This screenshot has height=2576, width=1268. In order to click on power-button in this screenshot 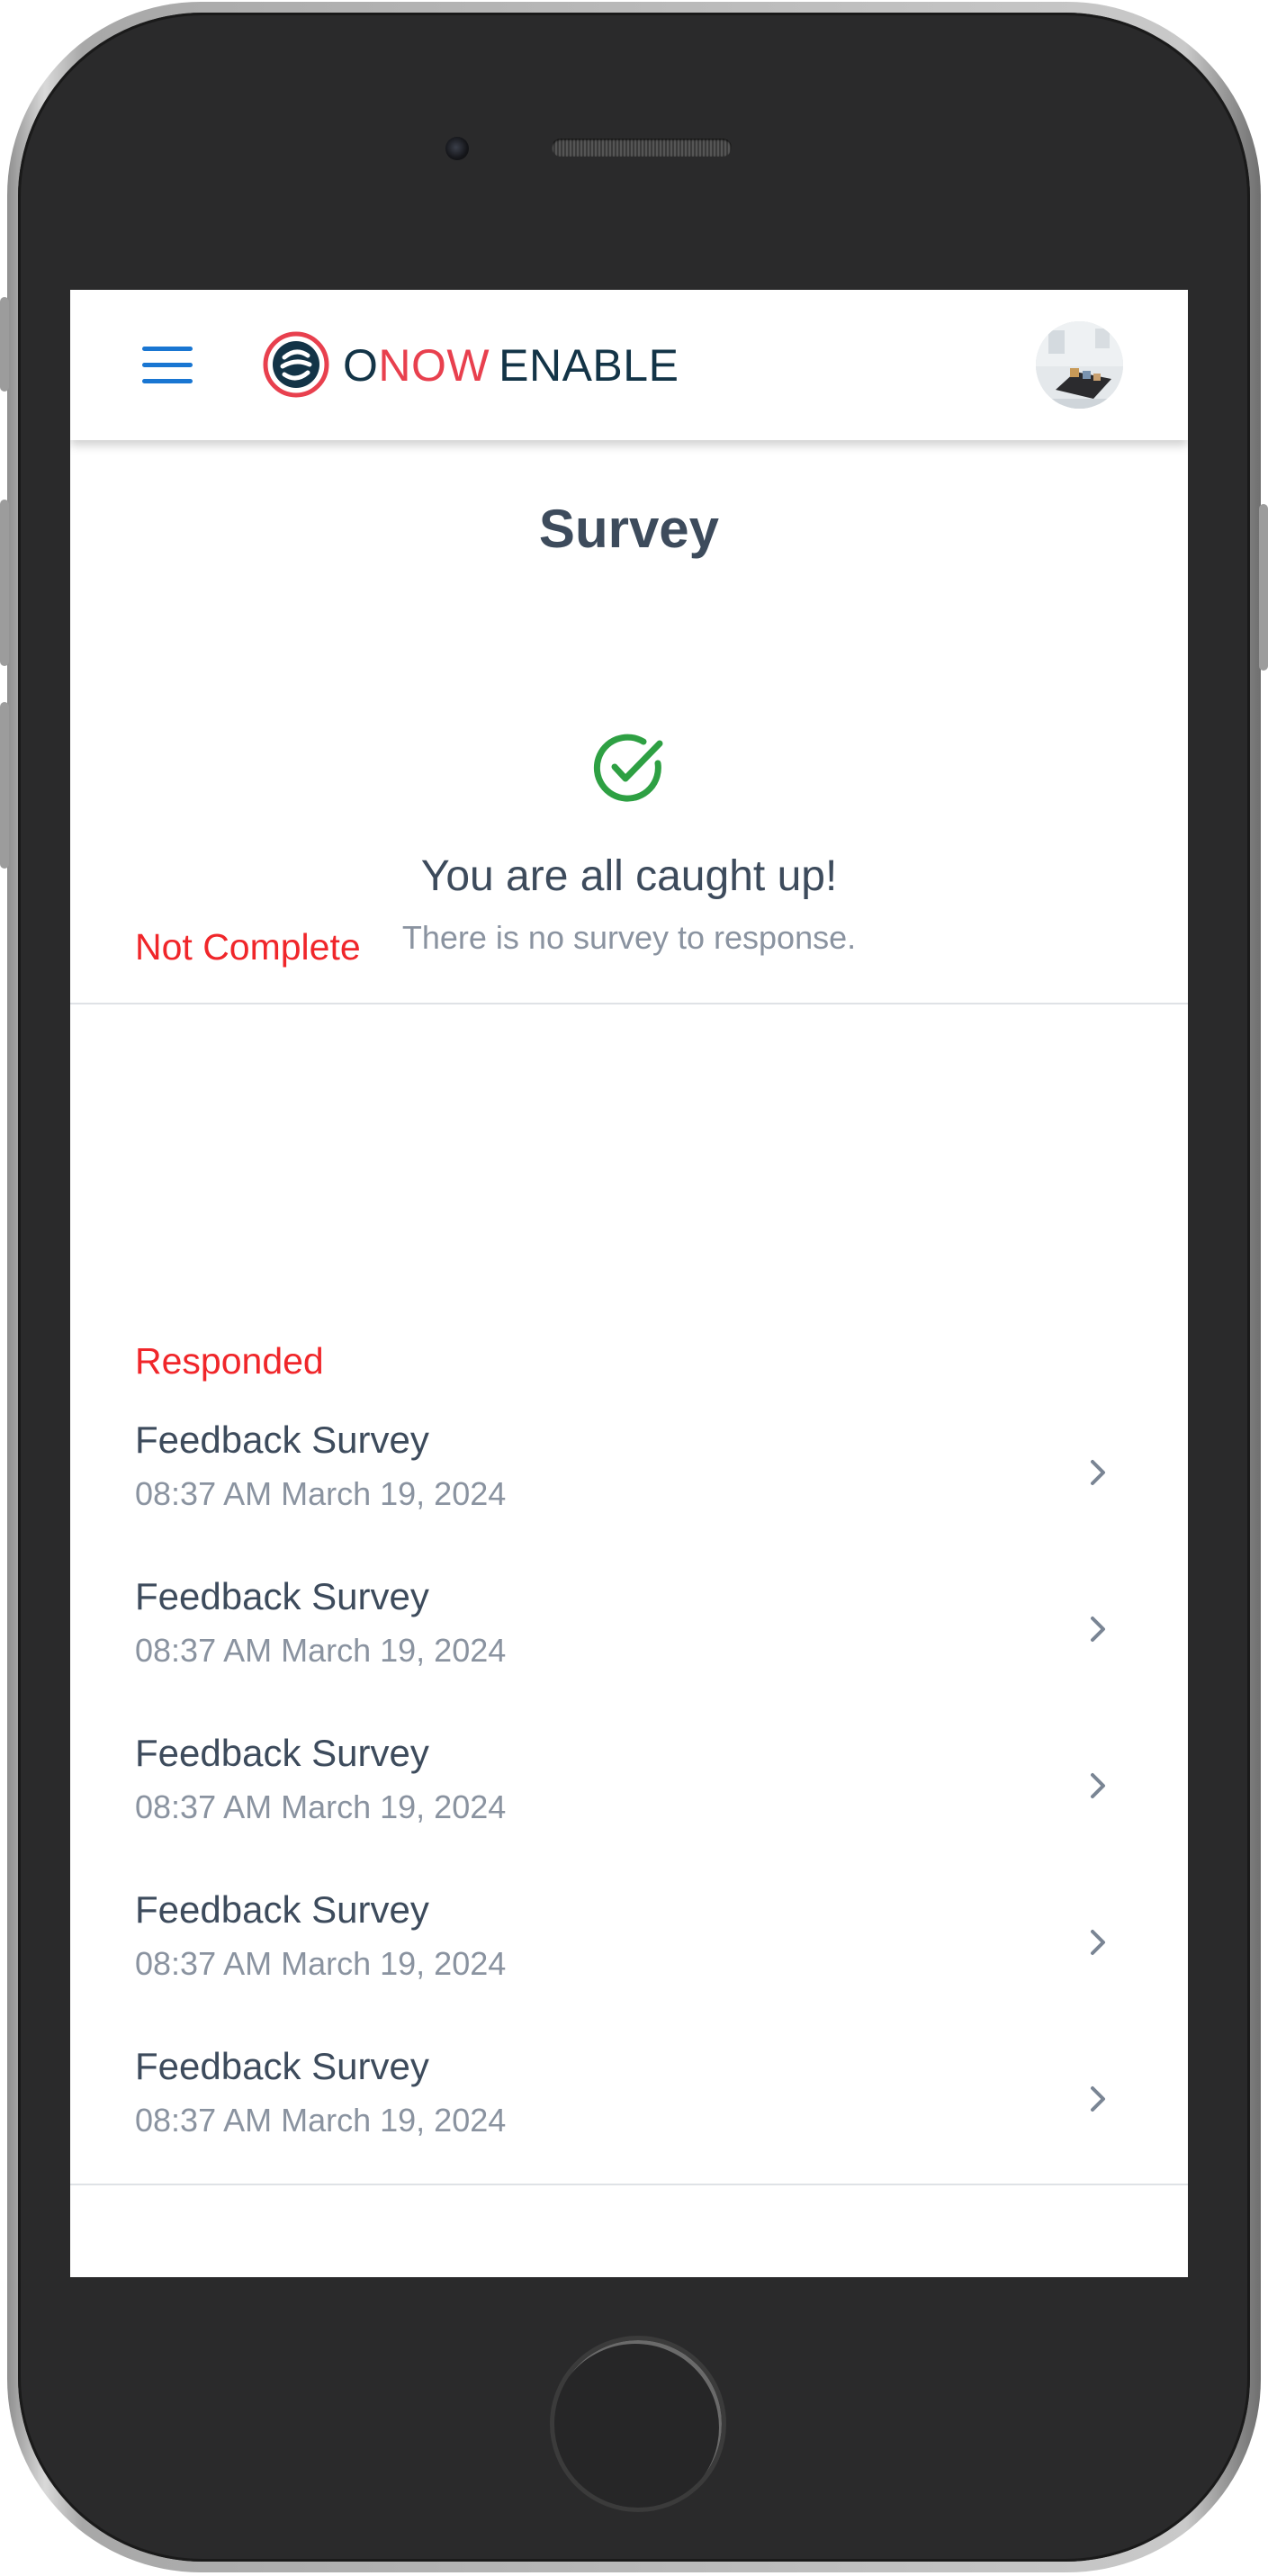, I will do `click(1263, 587)`.